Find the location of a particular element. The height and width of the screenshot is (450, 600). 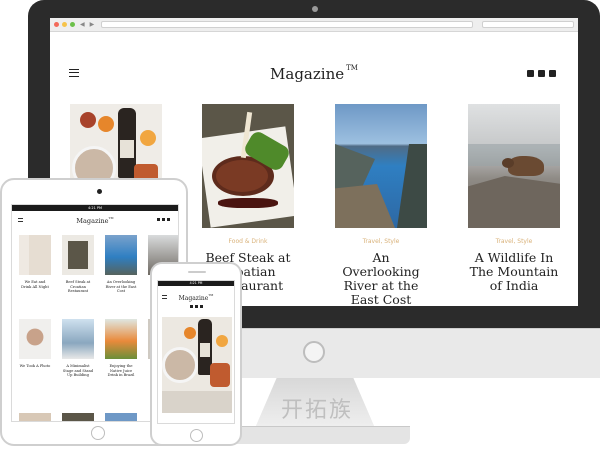

site-title: Magazine TM is located at coordinates (314, 73).